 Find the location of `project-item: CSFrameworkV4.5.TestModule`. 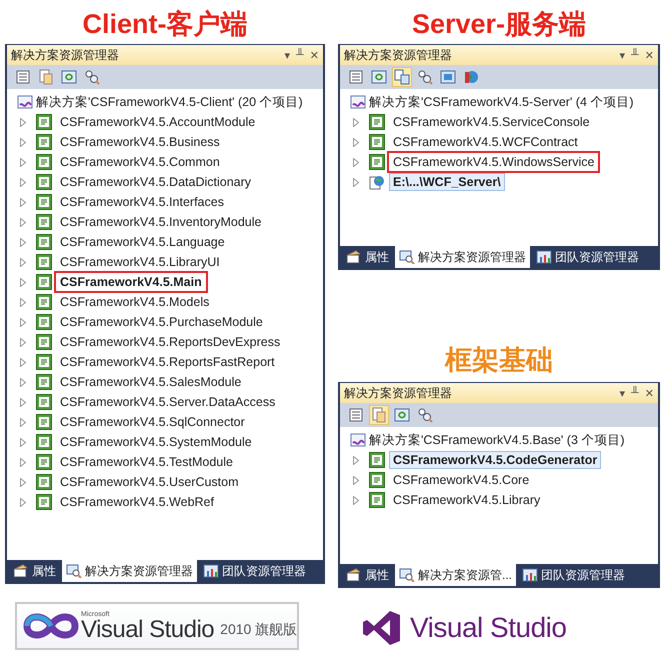

project-item: CSFrameworkV4.5.TestModule is located at coordinates (146, 462).